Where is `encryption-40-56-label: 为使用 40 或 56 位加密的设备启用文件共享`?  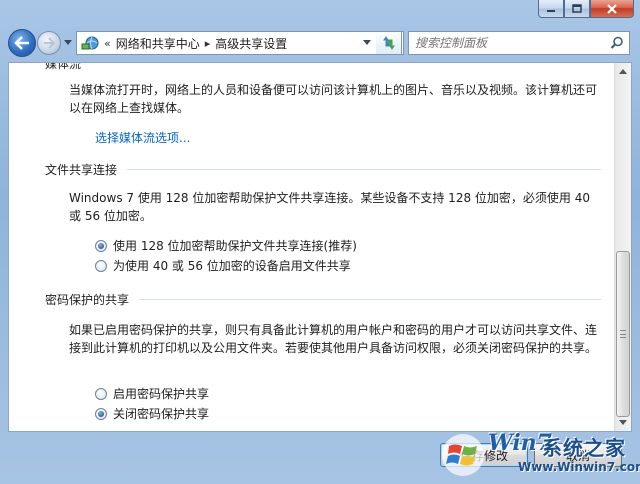
encryption-40-56-label: 为使用 40 或 56 位加密的设备启用文件共享 is located at coordinates (232, 265).